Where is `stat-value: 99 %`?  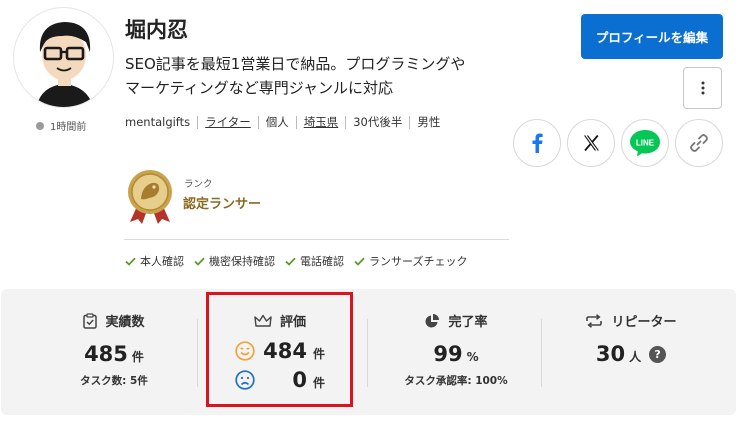 stat-value: 99 % is located at coordinates (455, 354).